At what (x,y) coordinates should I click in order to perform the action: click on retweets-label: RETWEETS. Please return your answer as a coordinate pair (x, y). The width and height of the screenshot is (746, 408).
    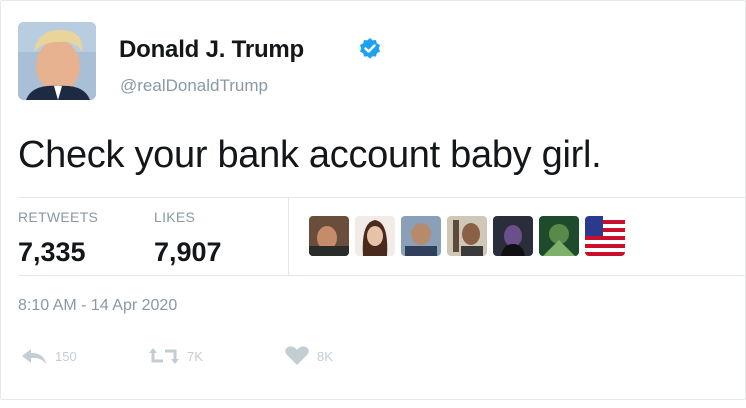
    Looking at the image, I should click on (58, 217).